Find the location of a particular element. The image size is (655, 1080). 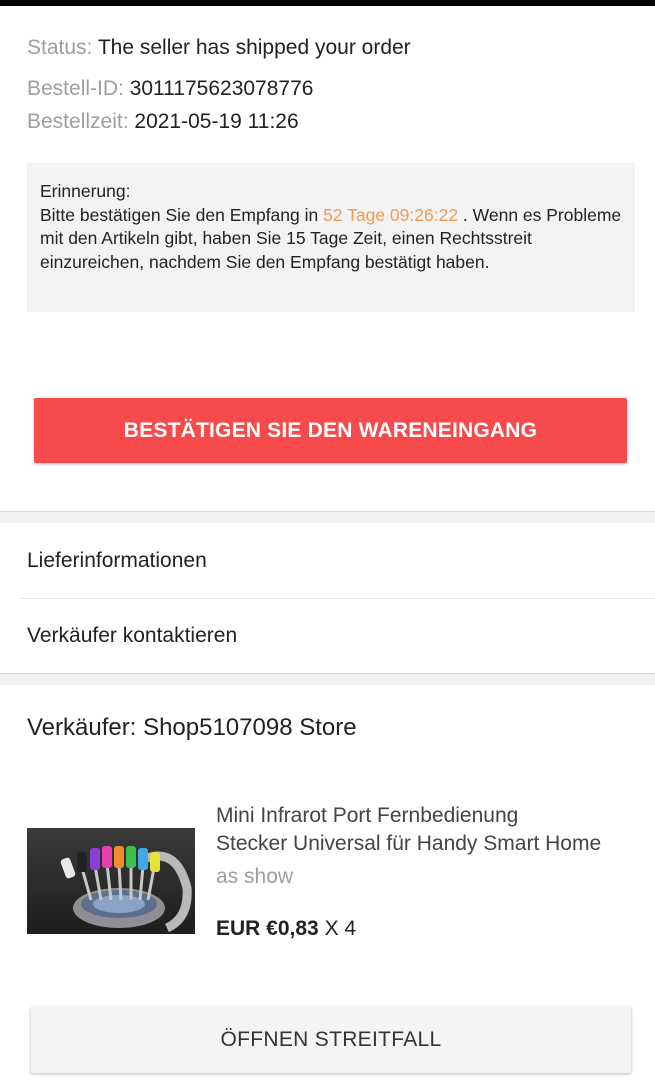

product-image is located at coordinates (111, 881).